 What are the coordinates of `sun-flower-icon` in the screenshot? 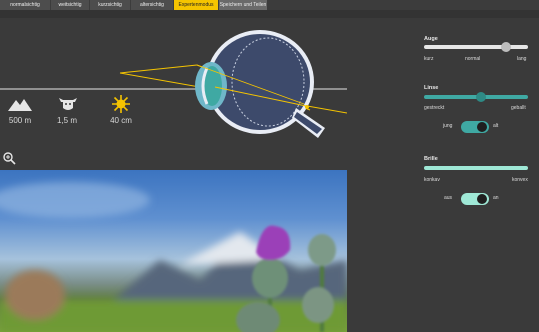 It's located at (121, 104).